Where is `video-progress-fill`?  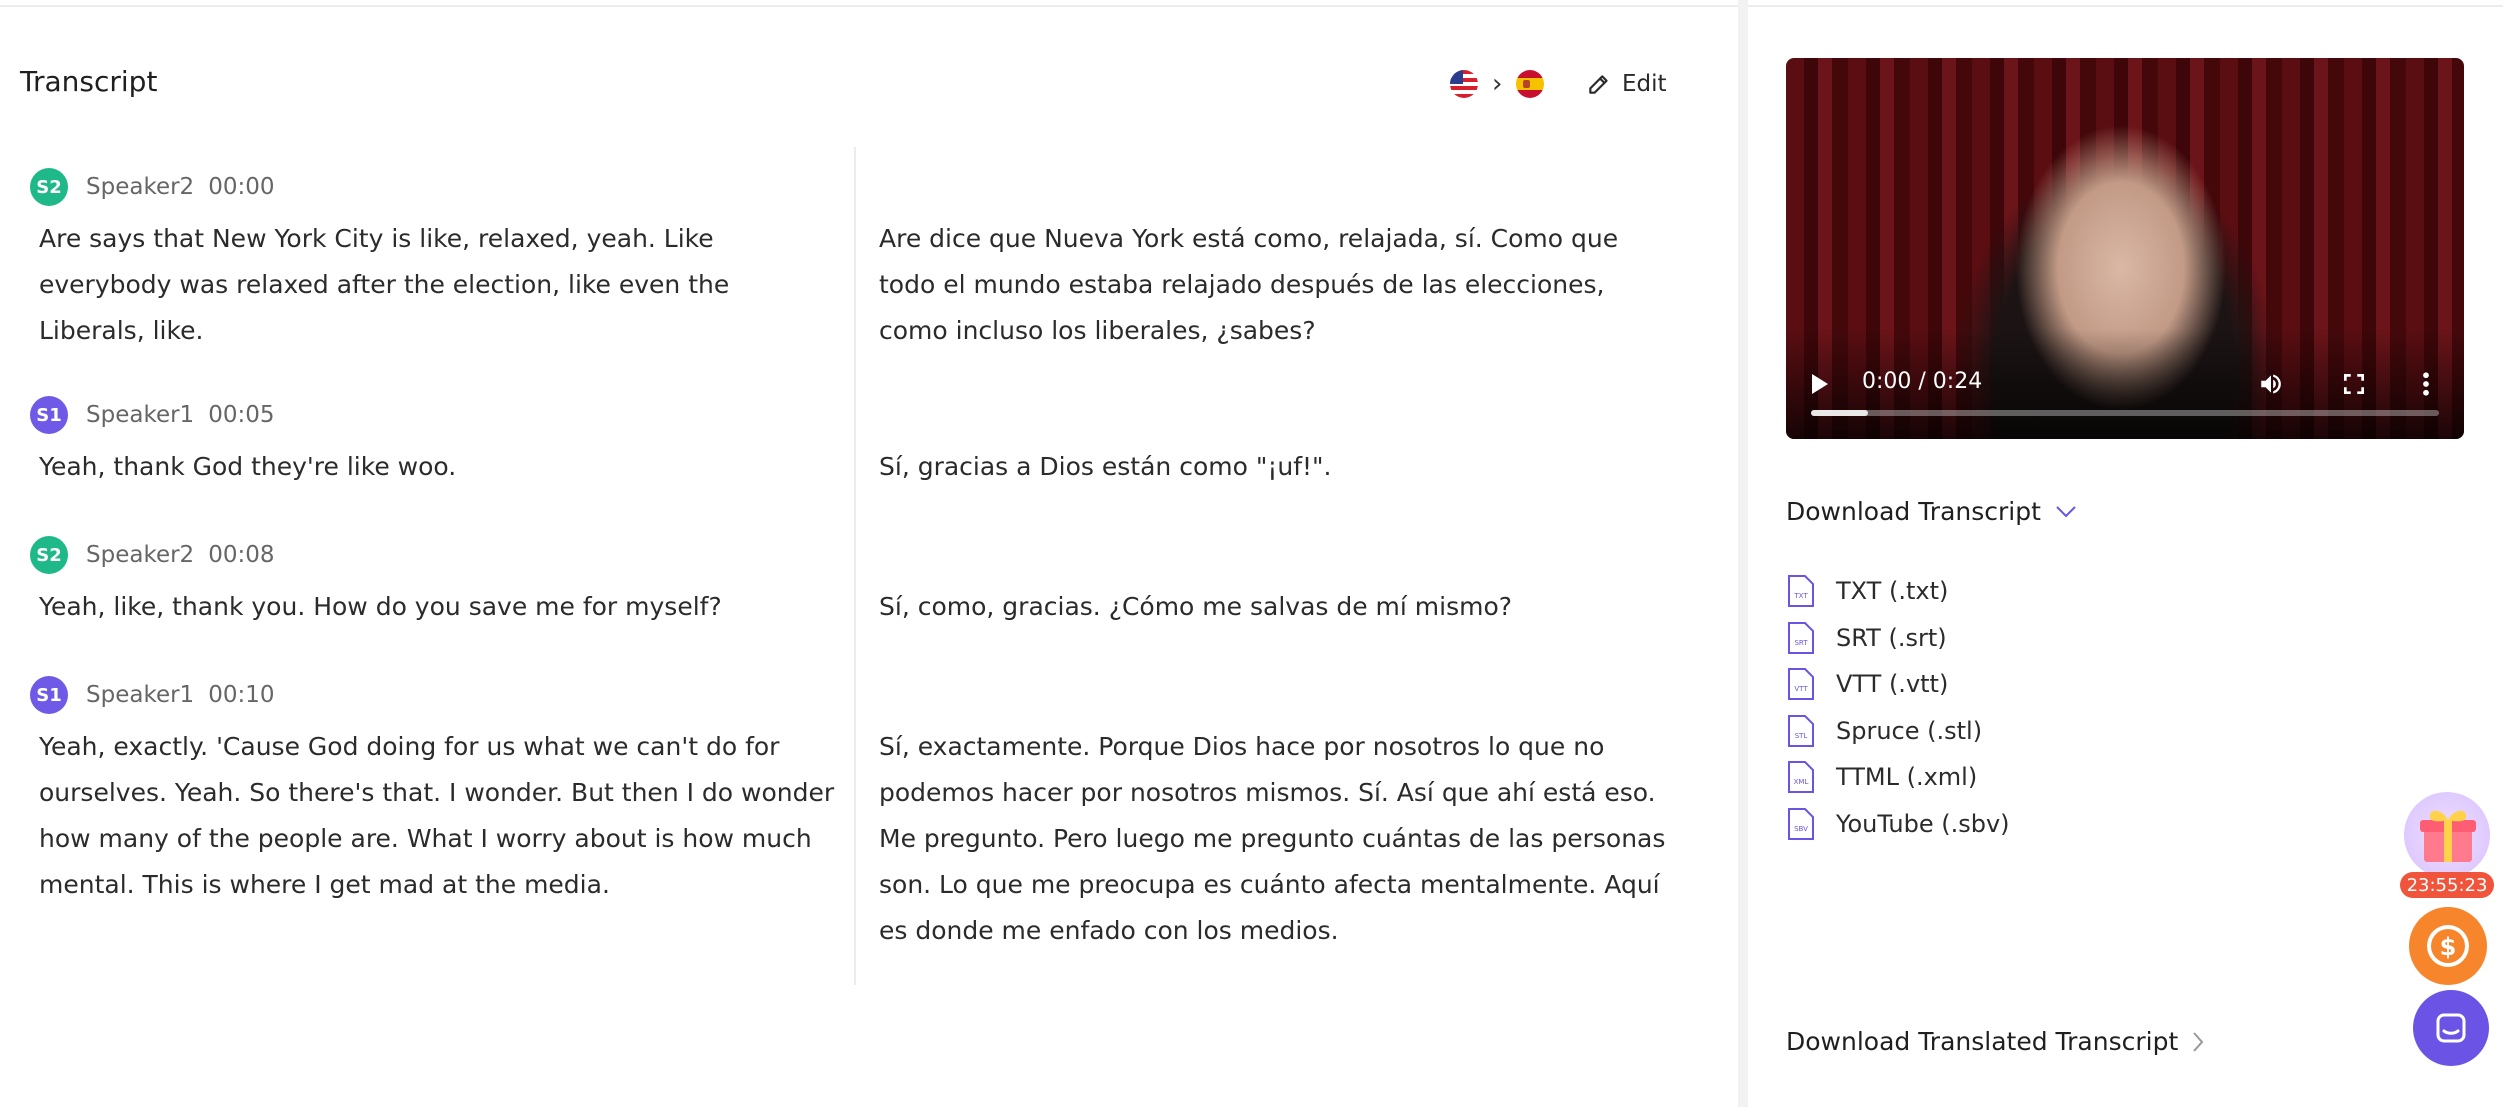
video-progress-fill is located at coordinates (1839, 413).